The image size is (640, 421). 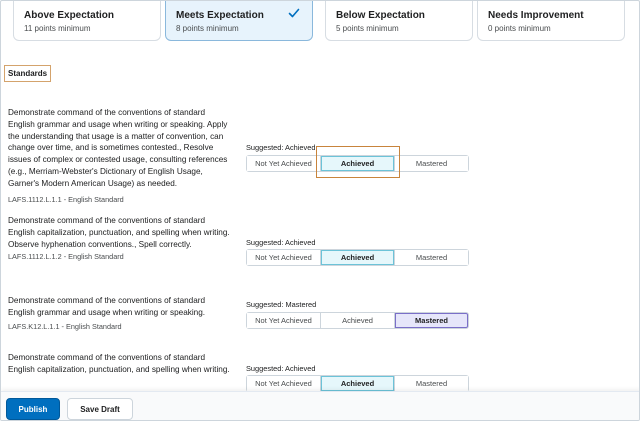 What do you see at coordinates (57, 28) in the screenshot?
I see `level-points: 11 points minimum` at bounding box center [57, 28].